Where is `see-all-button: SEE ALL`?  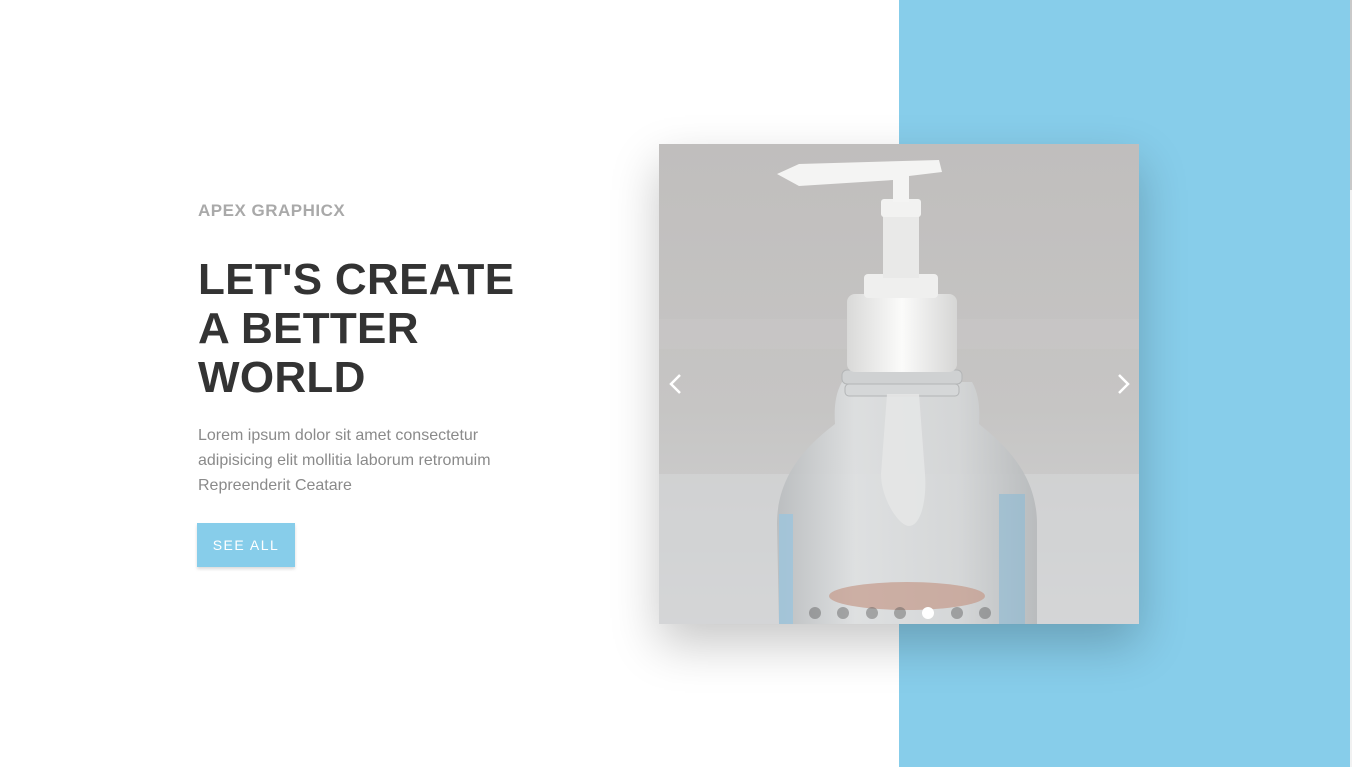 see-all-button: SEE ALL is located at coordinates (246, 545).